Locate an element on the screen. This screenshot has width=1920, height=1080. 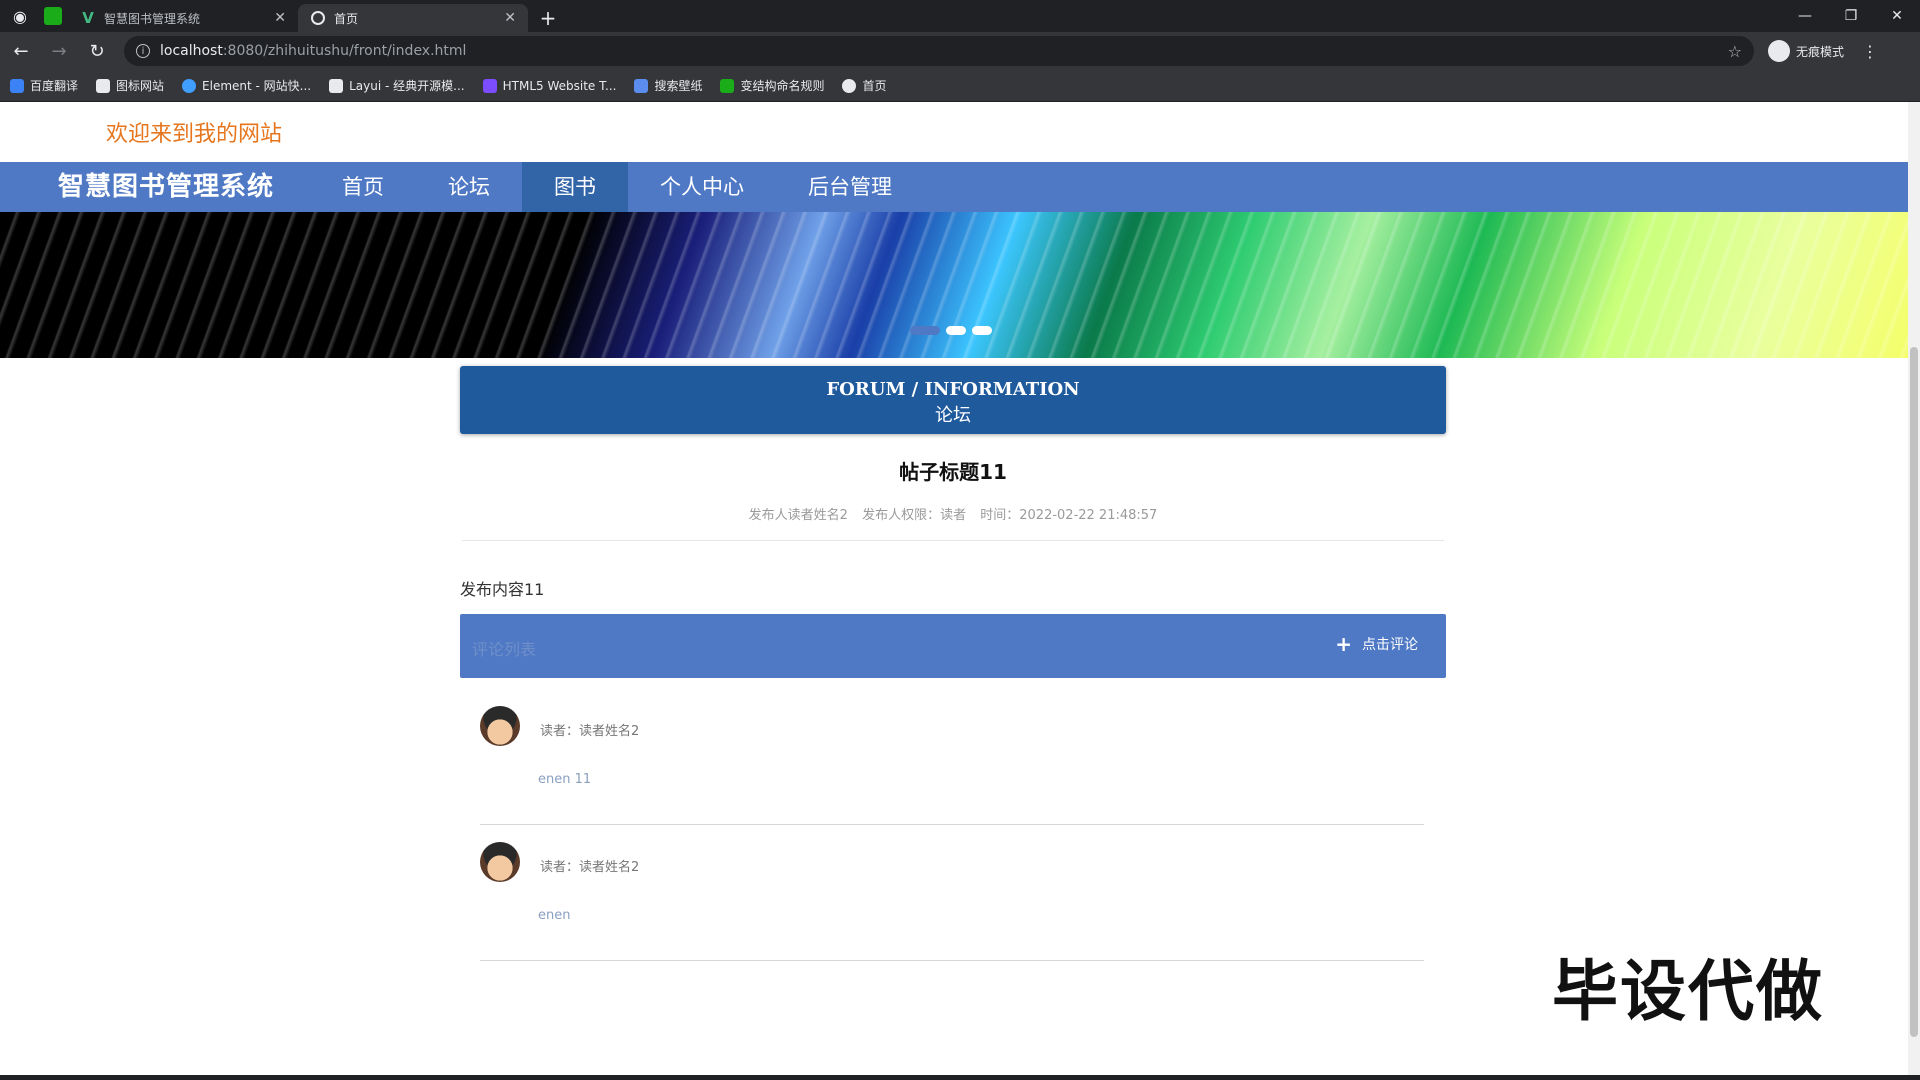
bookmark-label: 图标网站 is located at coordinates (140, 86).